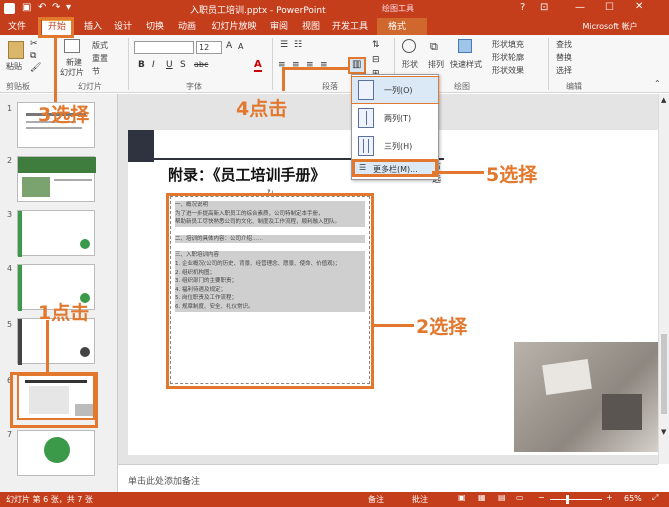  Describe the element at coordinates (64, 313) in the screenshot. I see `callout-1: 1点击` at that location.